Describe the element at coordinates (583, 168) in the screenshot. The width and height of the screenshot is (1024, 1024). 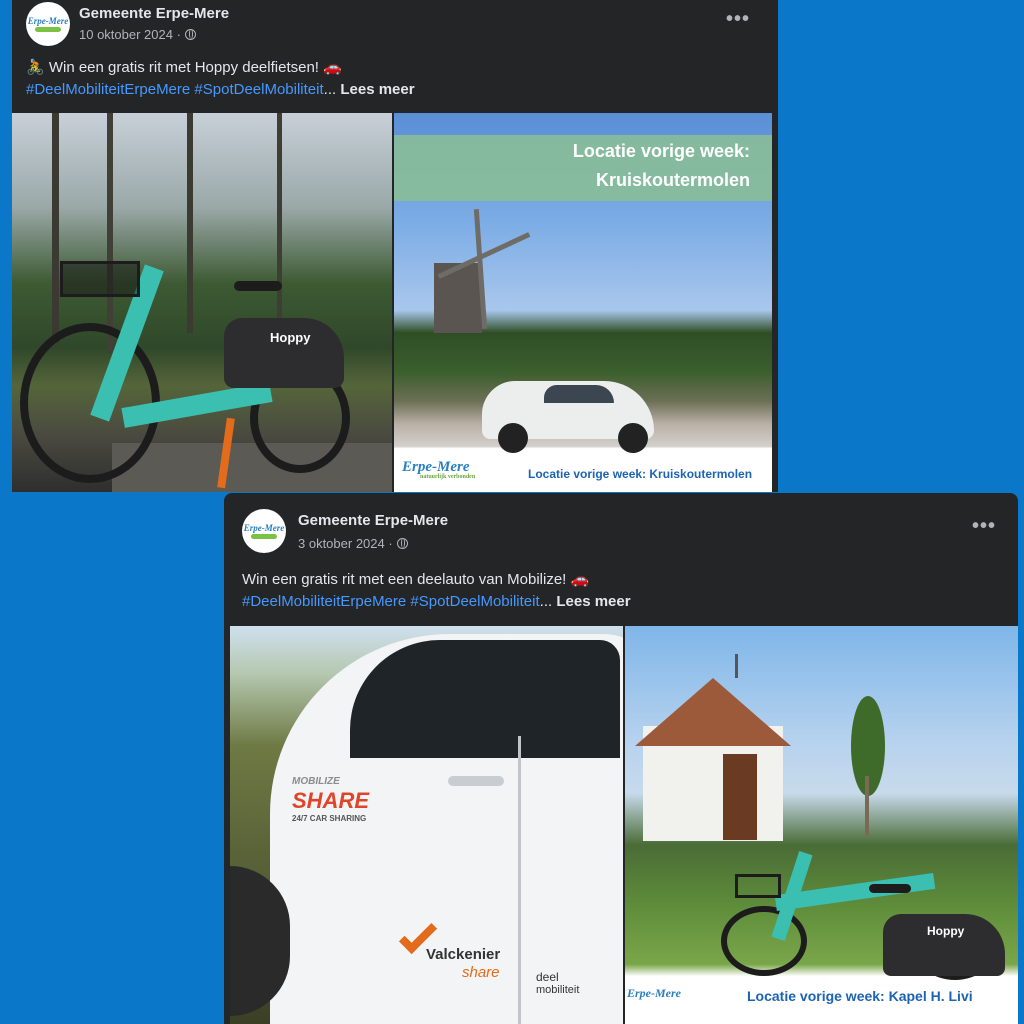
I see `location-banner: Locatie vorige week: Kruiskoutermolen` at that location.